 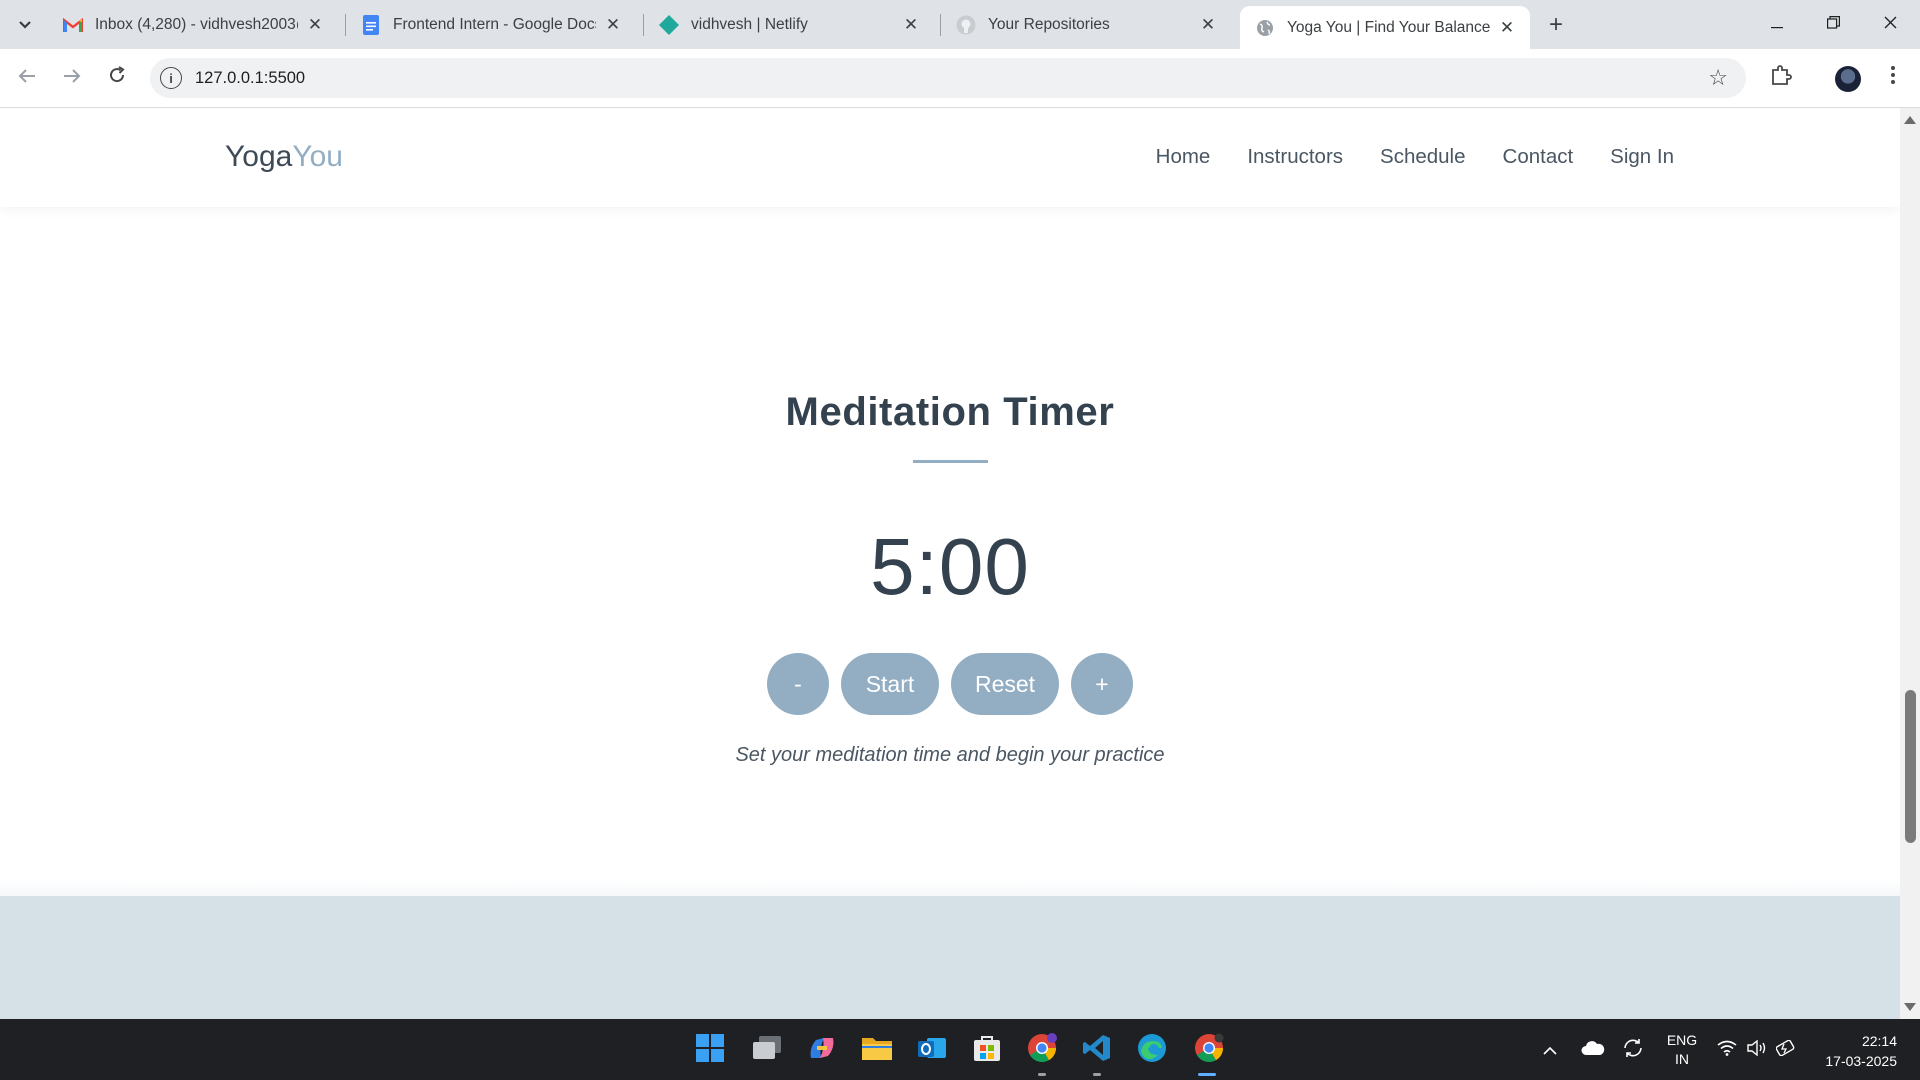 What do you see at coordinates (966, 25) in the screenshot?
I see `github-icon` at bounding box center [966, 25].